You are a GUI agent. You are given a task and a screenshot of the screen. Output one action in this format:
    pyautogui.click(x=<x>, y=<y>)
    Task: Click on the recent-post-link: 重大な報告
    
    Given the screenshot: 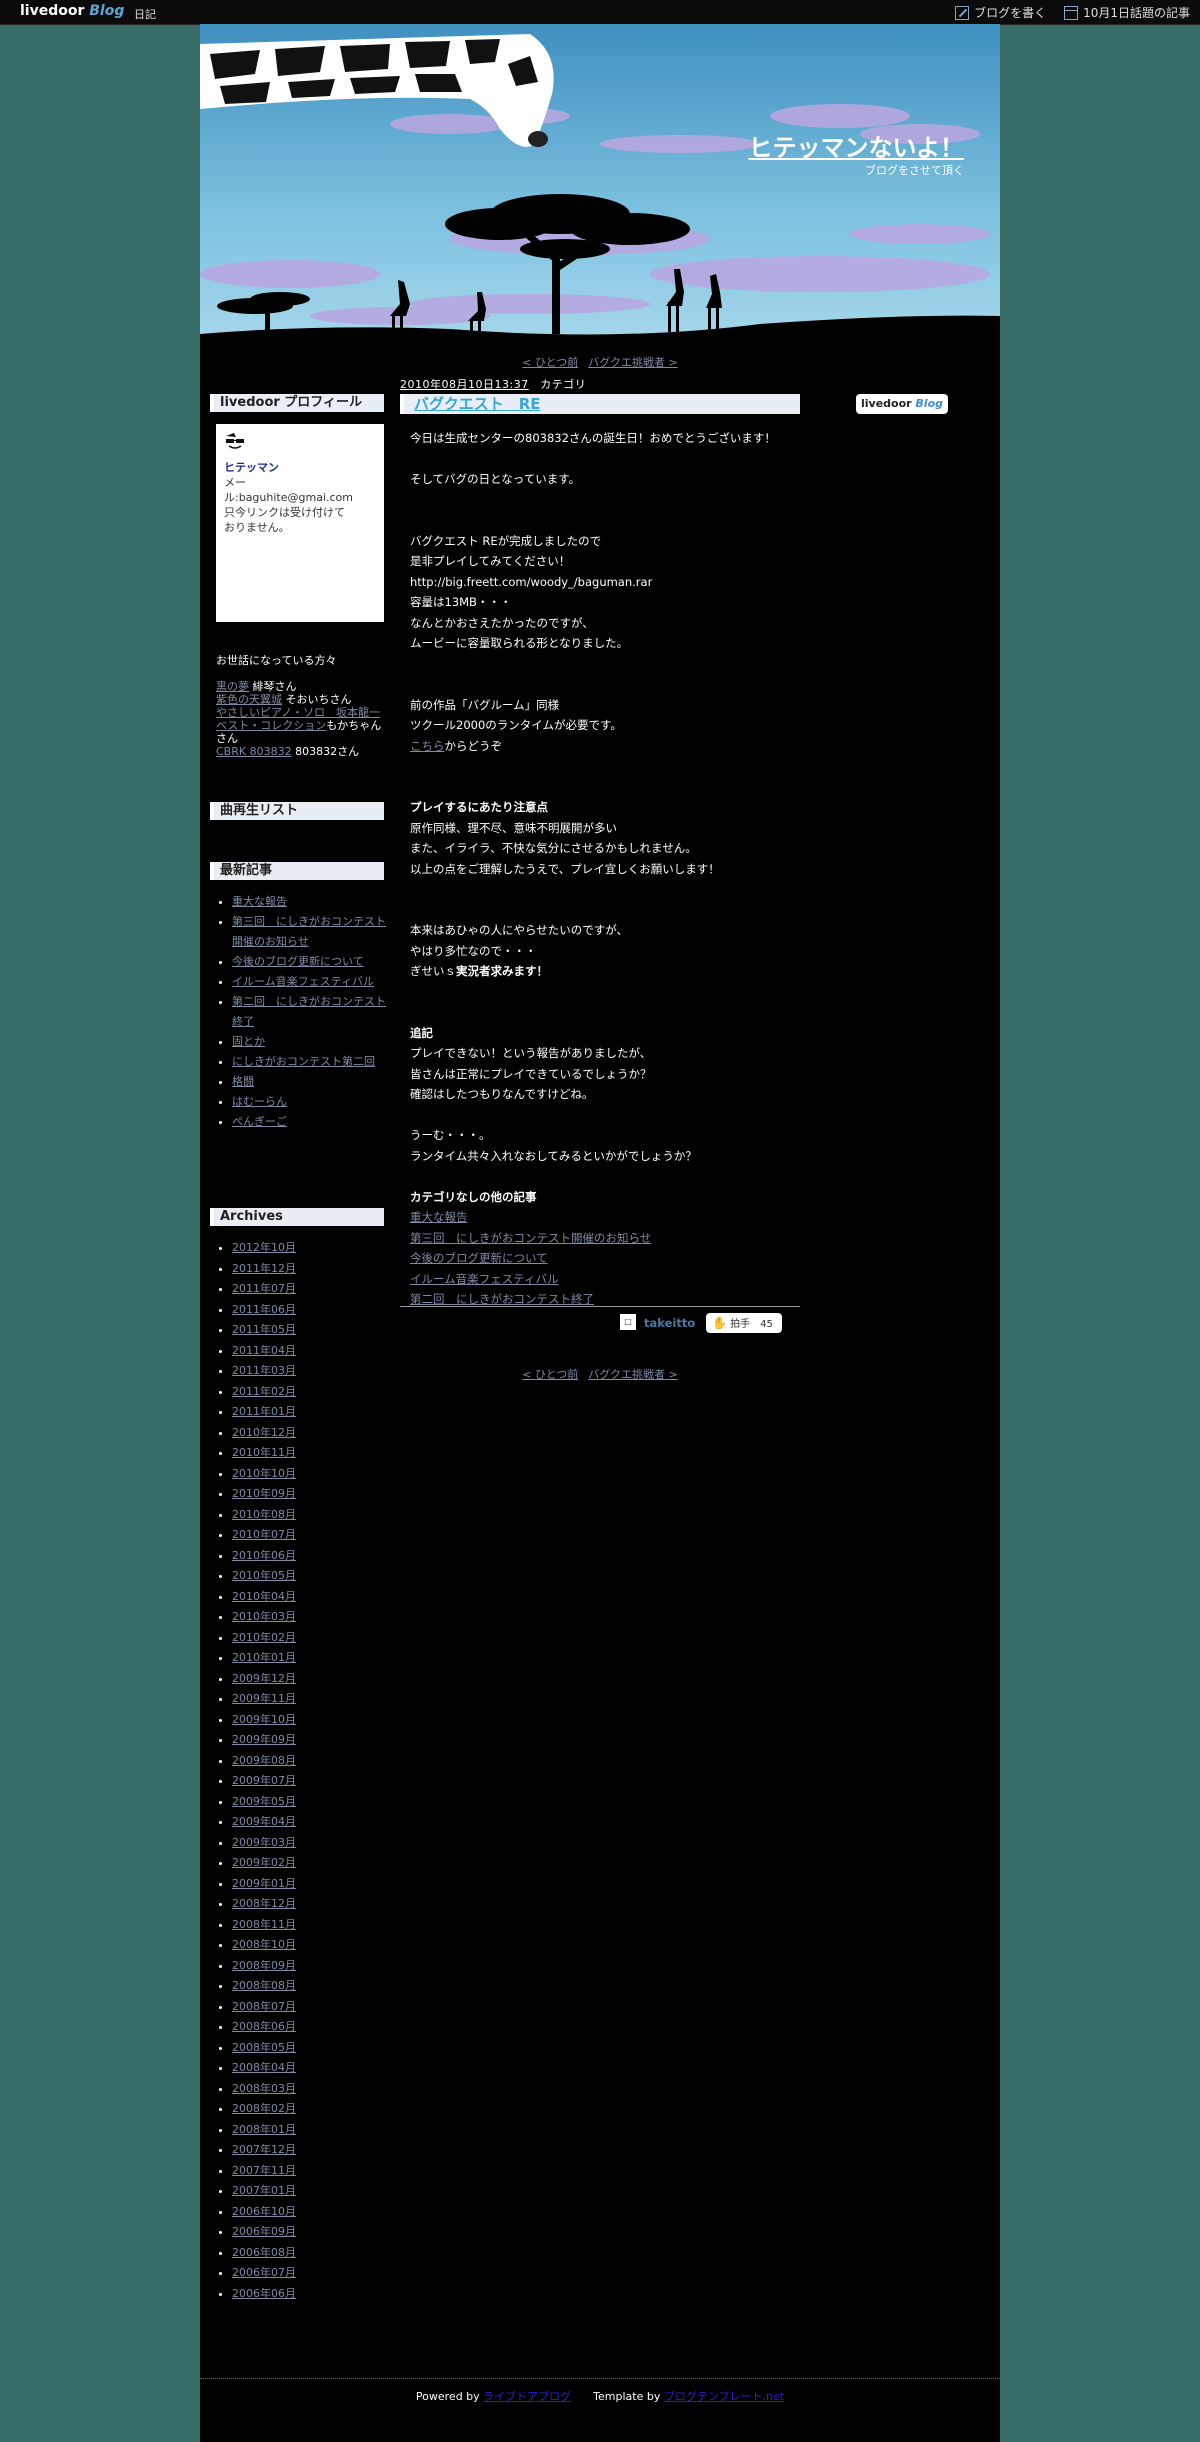 What is the action you would take?
    pyautogui.click(x=259, y=901)
    